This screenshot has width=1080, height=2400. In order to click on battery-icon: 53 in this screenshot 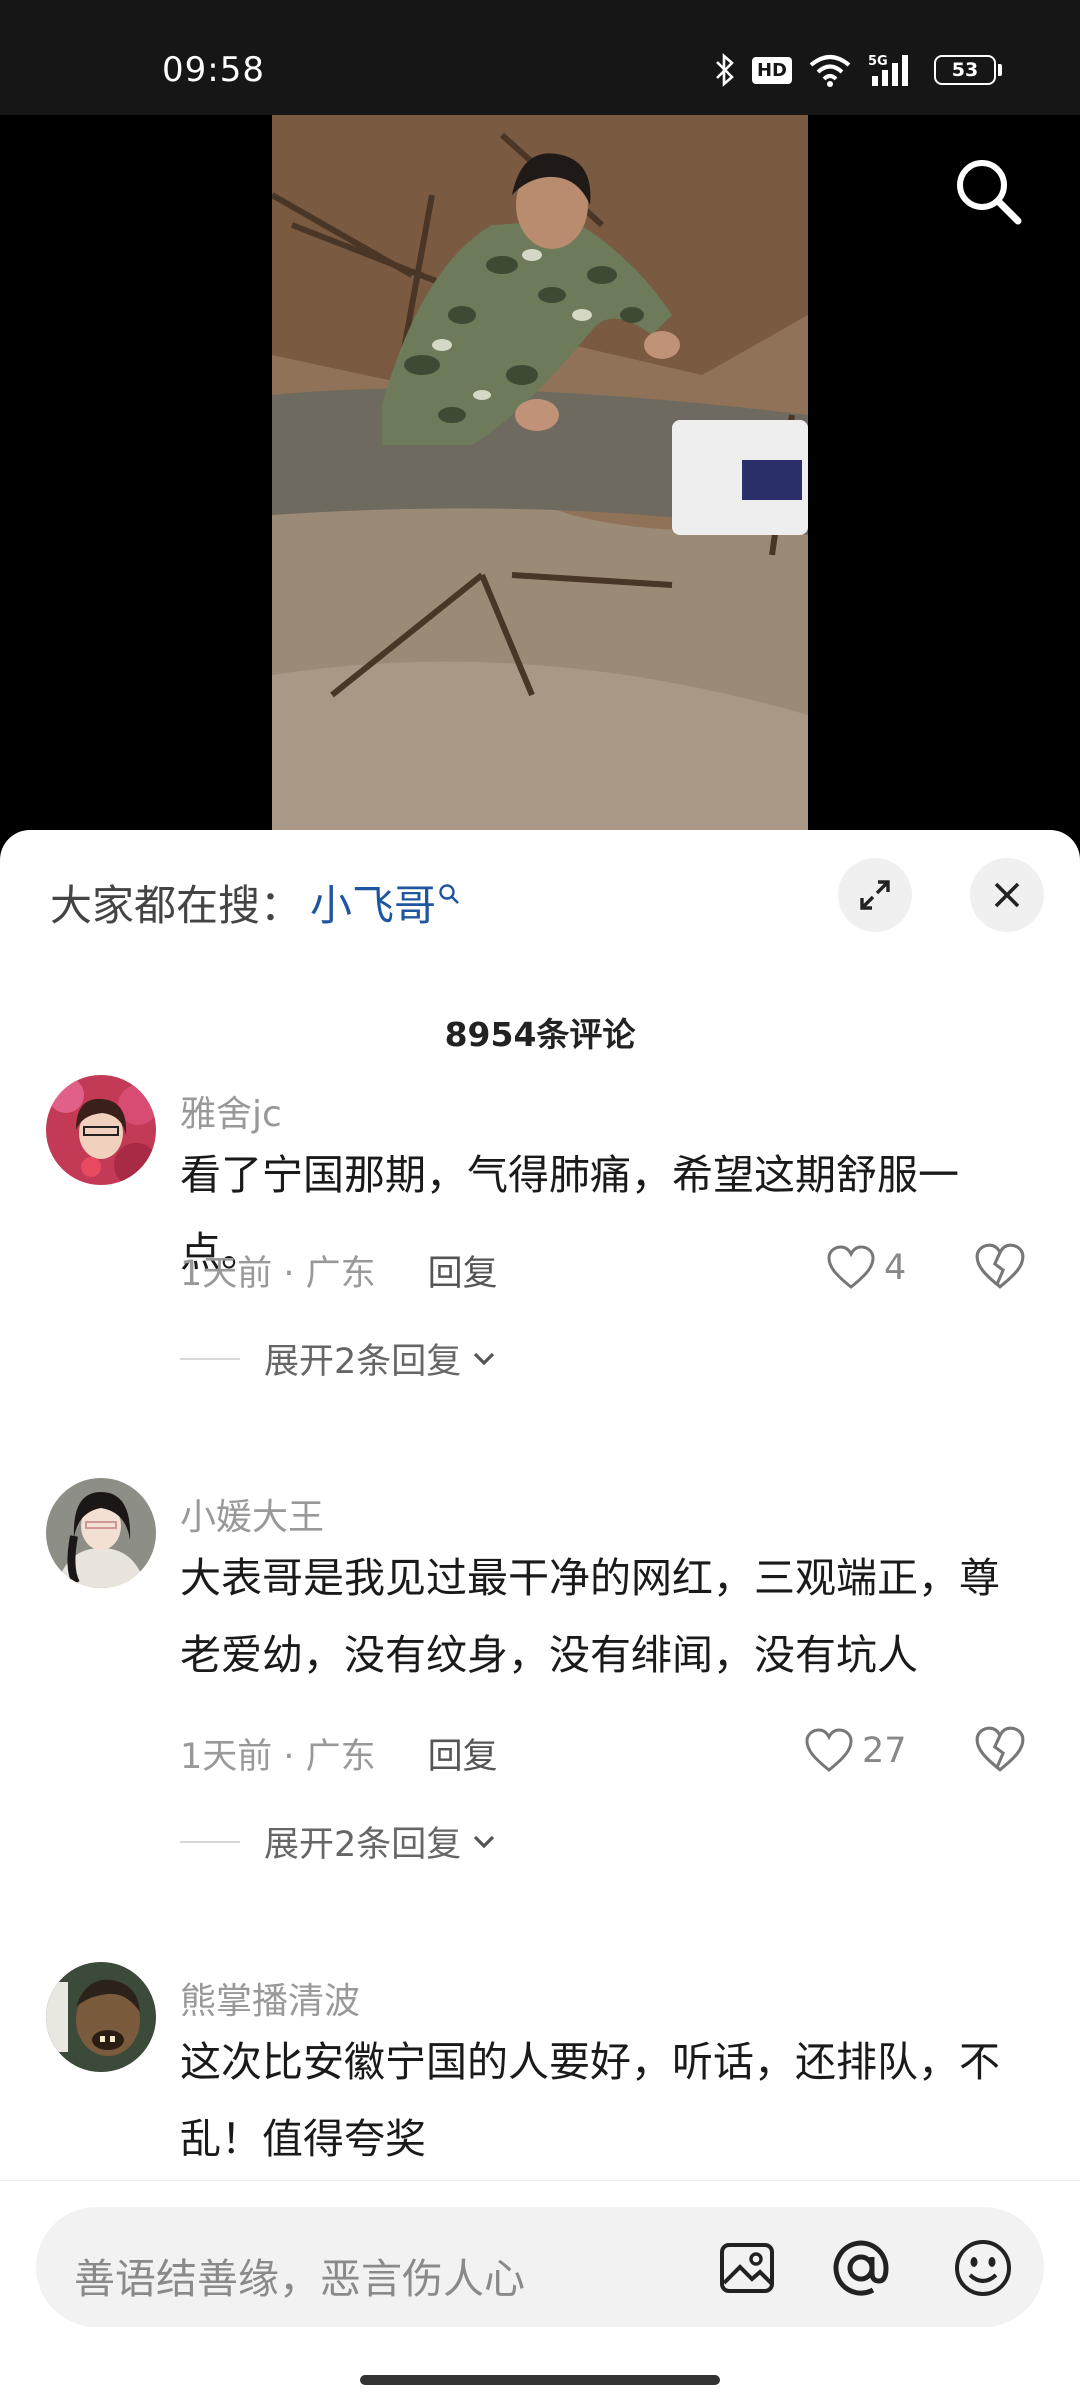, I will do `click(968, 70)`.